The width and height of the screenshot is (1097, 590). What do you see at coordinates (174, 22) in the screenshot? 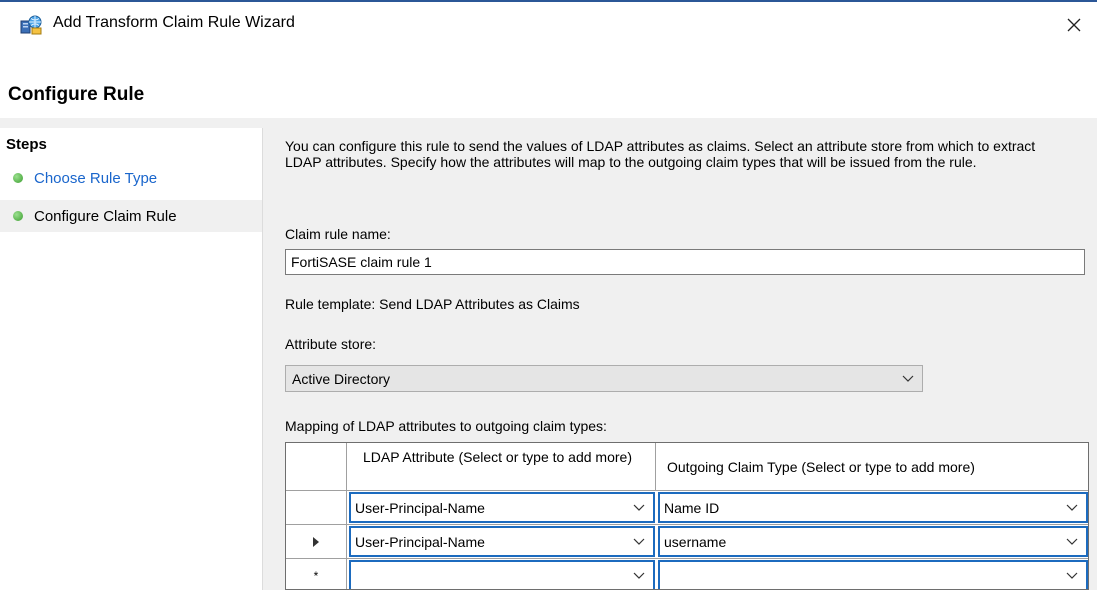
I see `window-title: Add Transform Claim Rule Wizard` at bounding box center [174, 22].